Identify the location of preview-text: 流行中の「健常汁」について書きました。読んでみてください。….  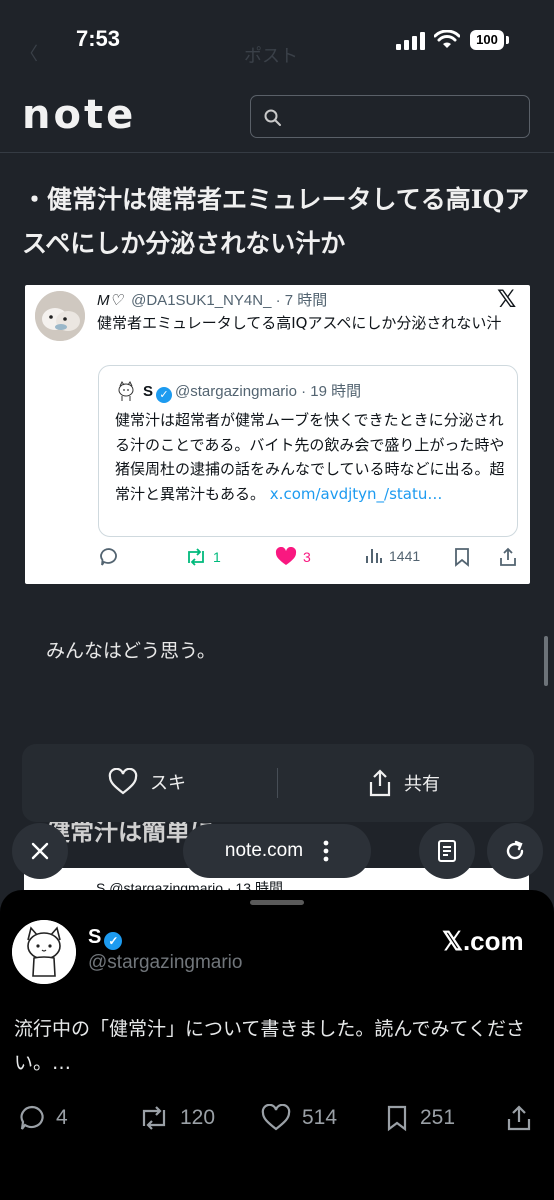
(269, 1046).